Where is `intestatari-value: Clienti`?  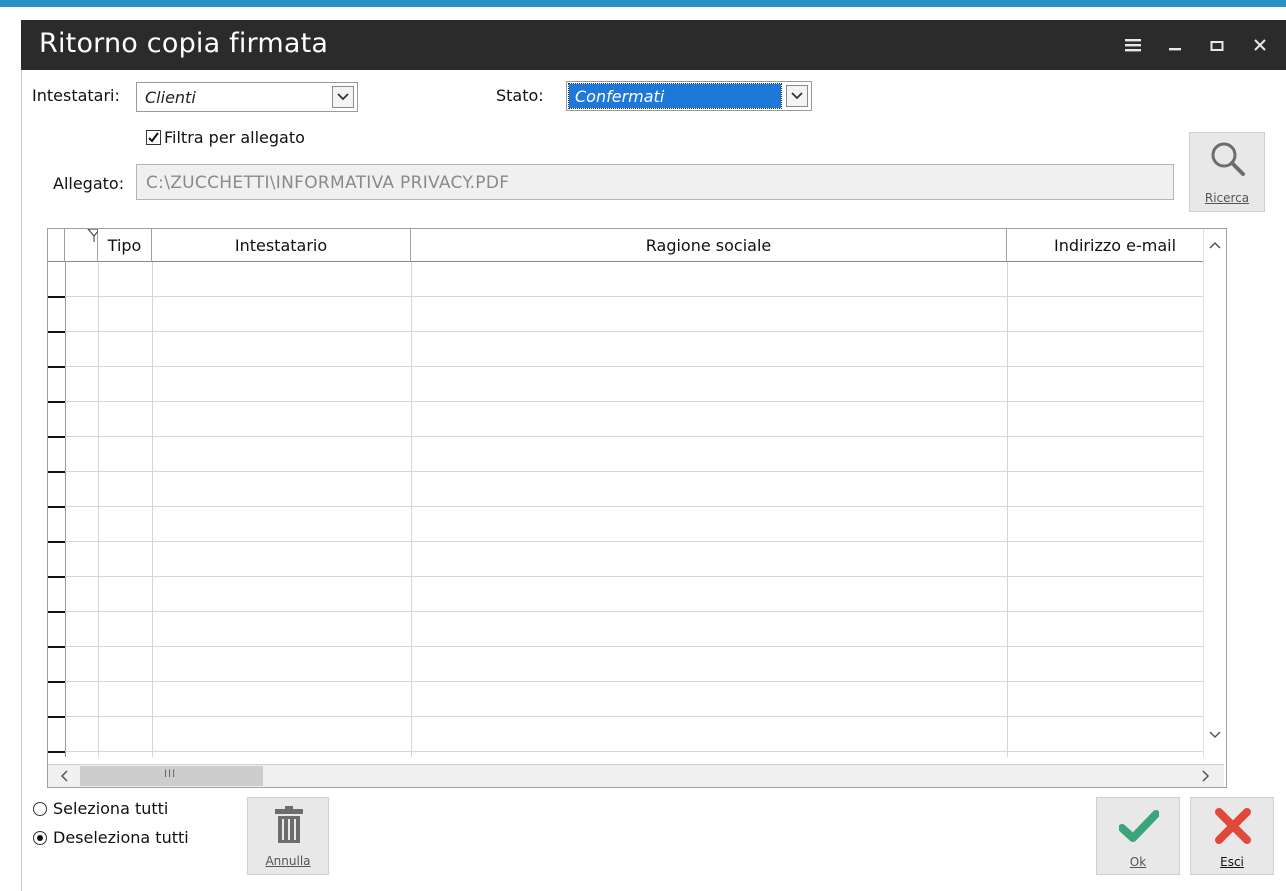 intestatari-value: Clienti is located at coordinates (170, 97).